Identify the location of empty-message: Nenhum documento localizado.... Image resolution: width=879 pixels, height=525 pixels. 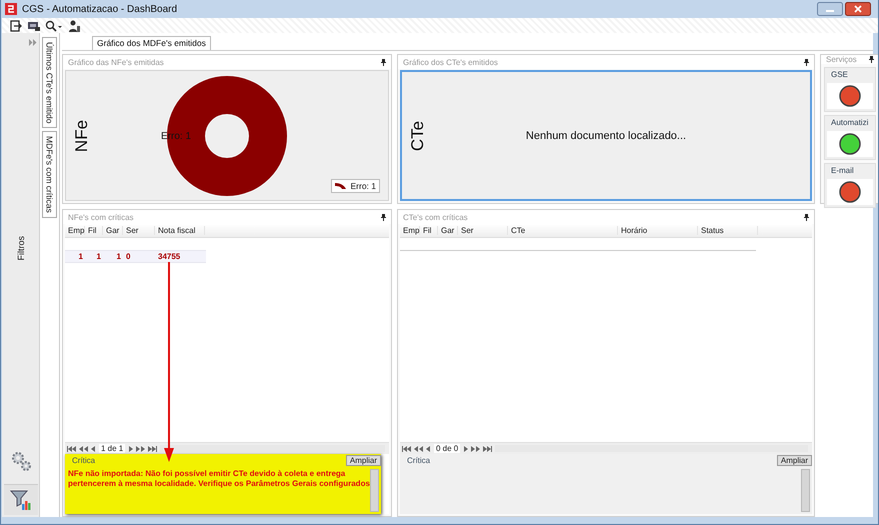
(606, 136).